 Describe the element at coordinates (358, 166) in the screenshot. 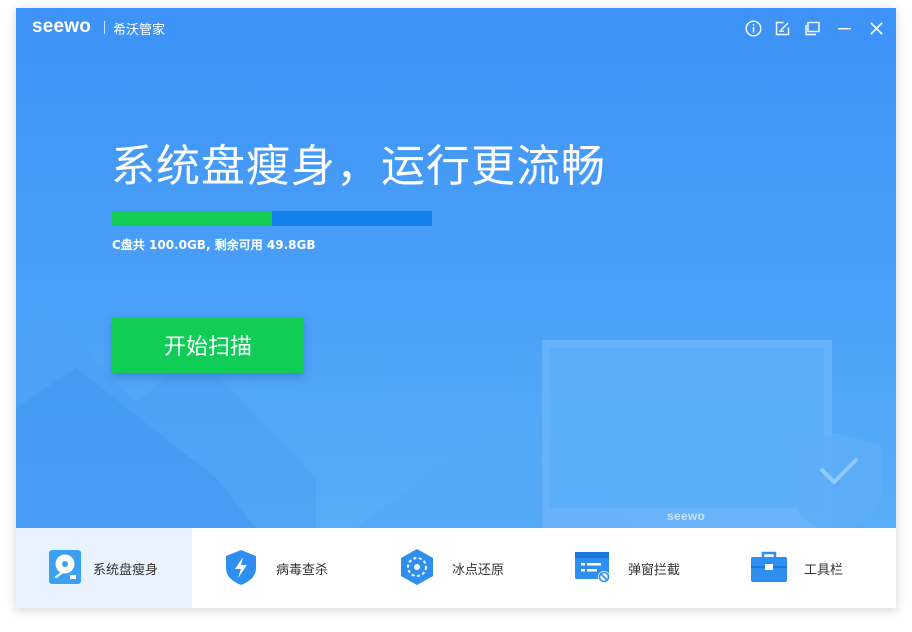

I see `page-headline: 系统盘瘦身，运行更流畅` at that location.